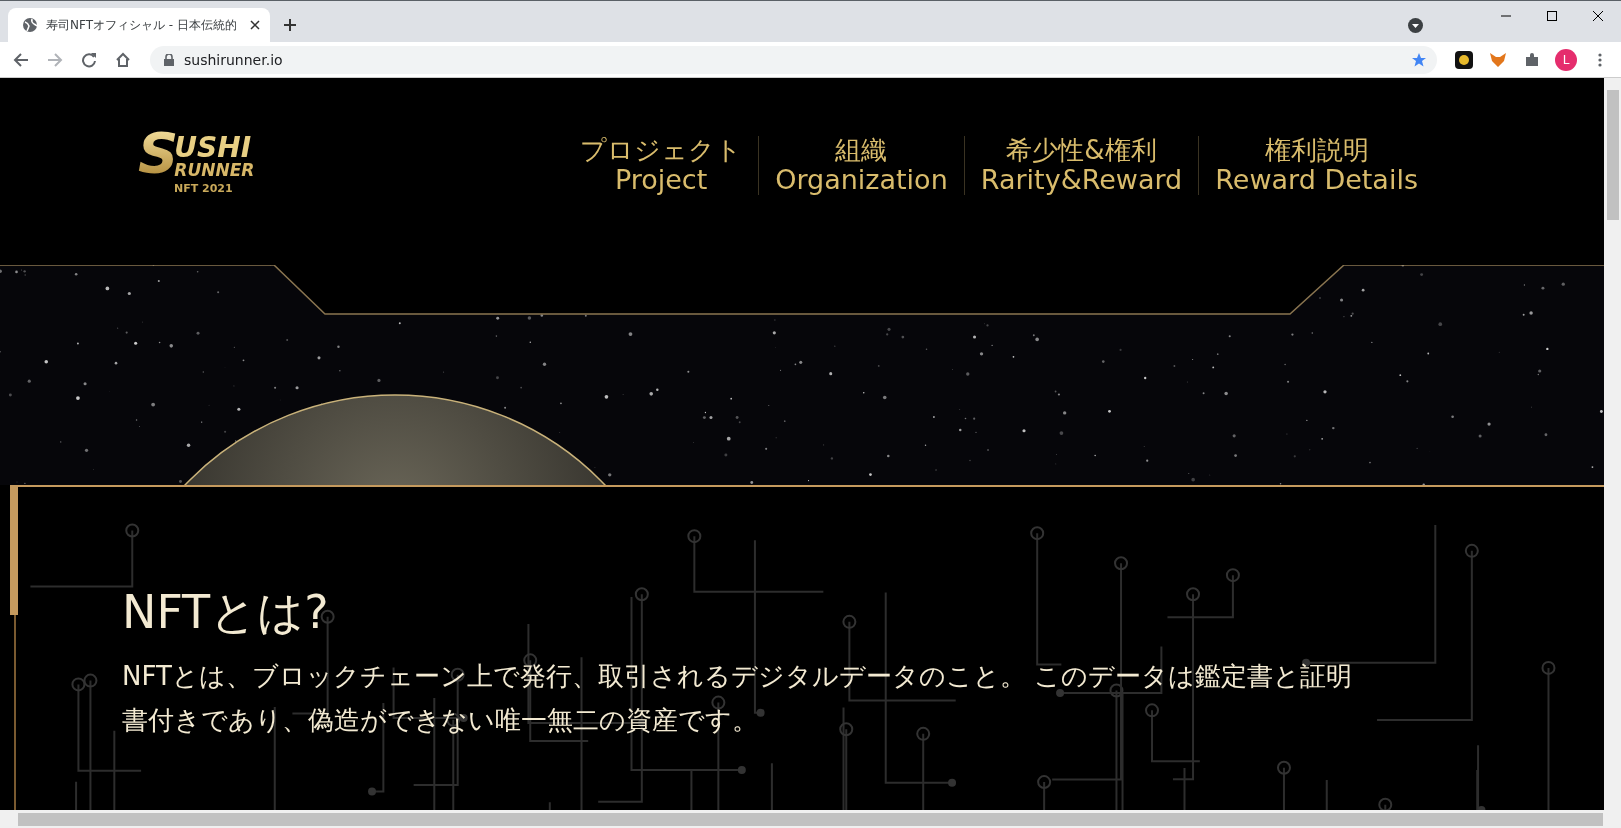  Describe the element at coordinates (89, 59) in the screenshot. I see `reload-icon` at that location.